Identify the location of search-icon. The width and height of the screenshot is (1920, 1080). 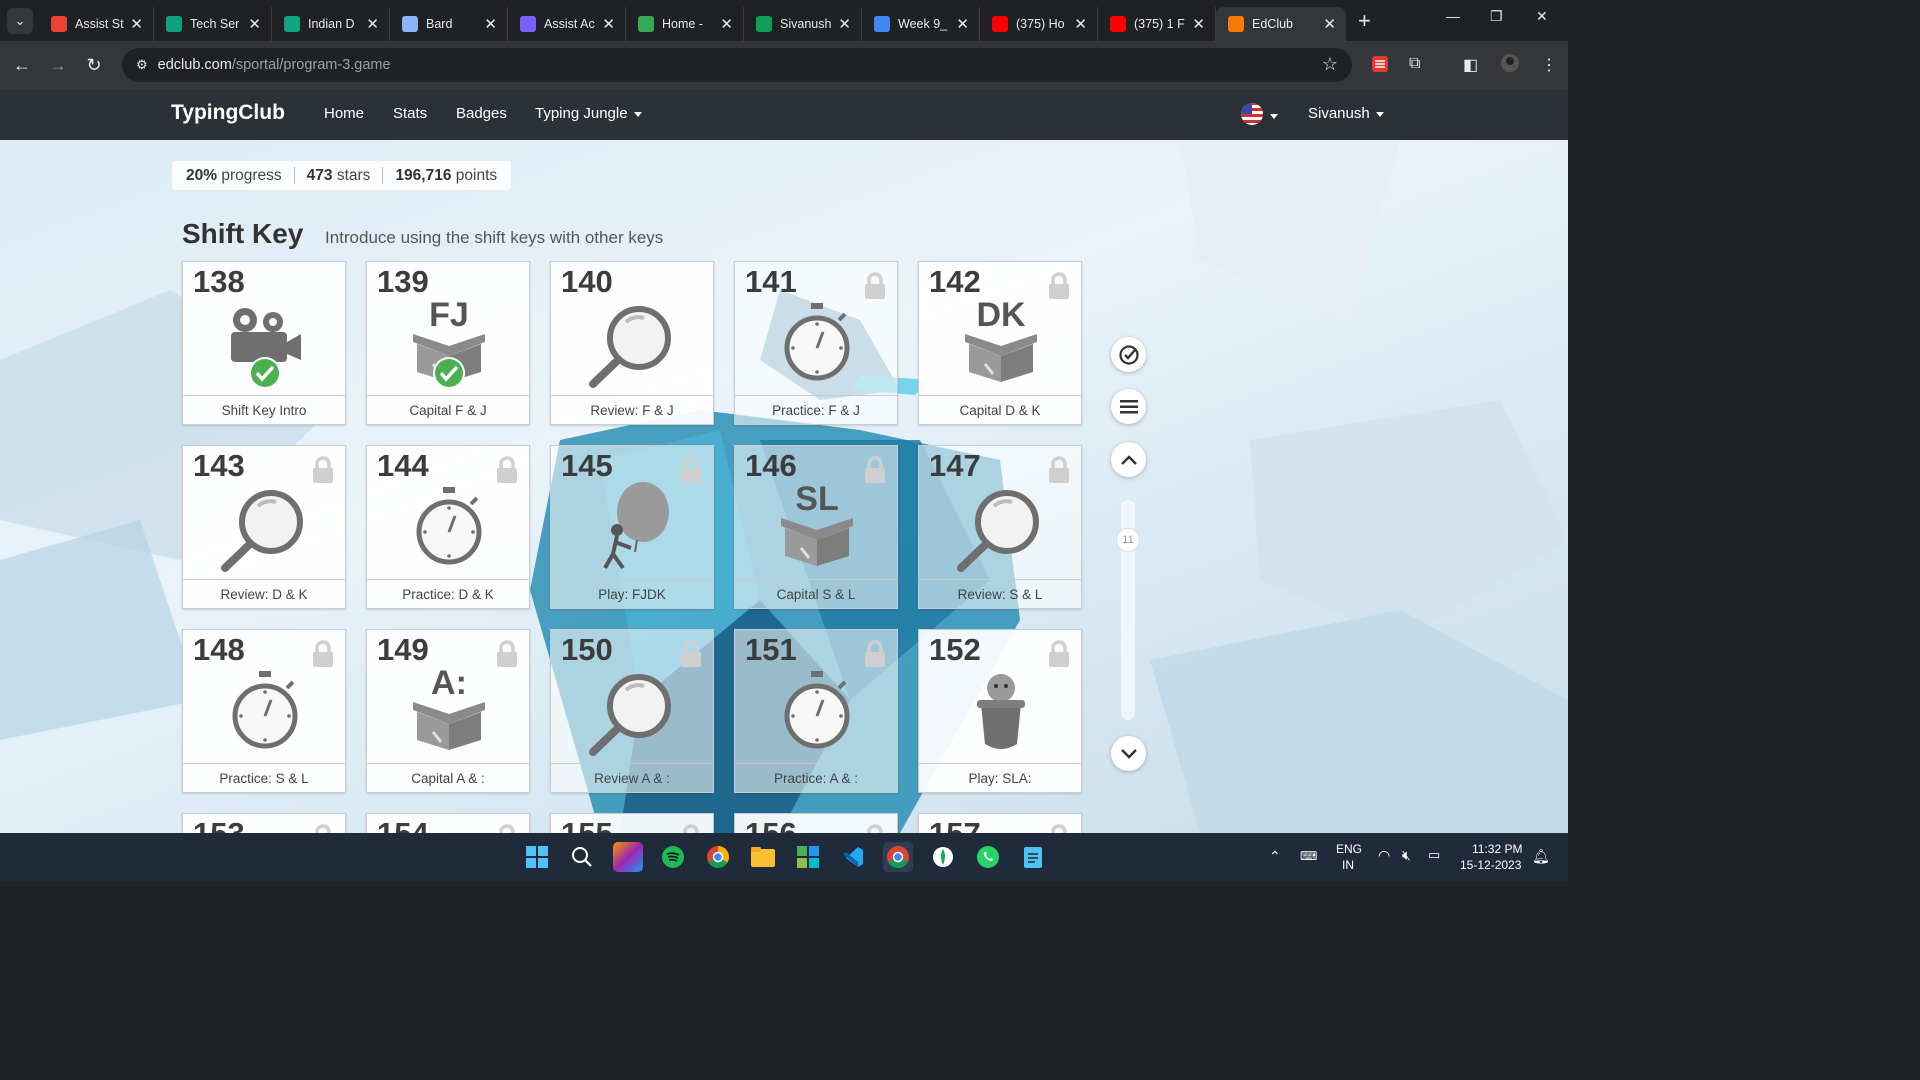
(582, 857).